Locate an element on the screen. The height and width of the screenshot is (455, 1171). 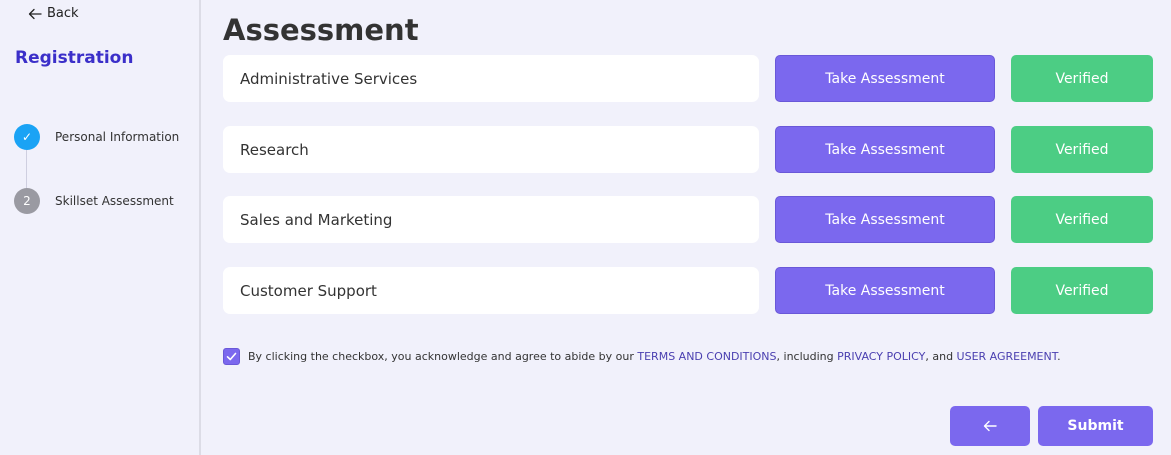
step-skillset-assessment: 2 Skillset Assessment is located at coordinates (94, 201).